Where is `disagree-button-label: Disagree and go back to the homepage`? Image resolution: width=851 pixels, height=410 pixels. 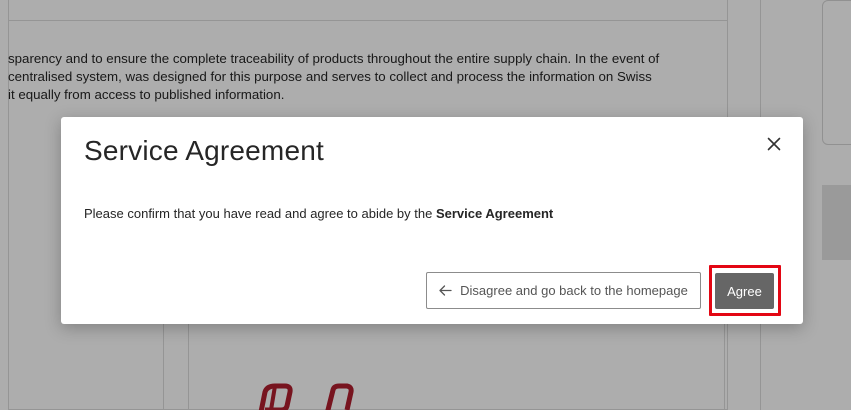 disagree-button-label: Disagree and go back to the homepage is located at coordinates (574, 290).